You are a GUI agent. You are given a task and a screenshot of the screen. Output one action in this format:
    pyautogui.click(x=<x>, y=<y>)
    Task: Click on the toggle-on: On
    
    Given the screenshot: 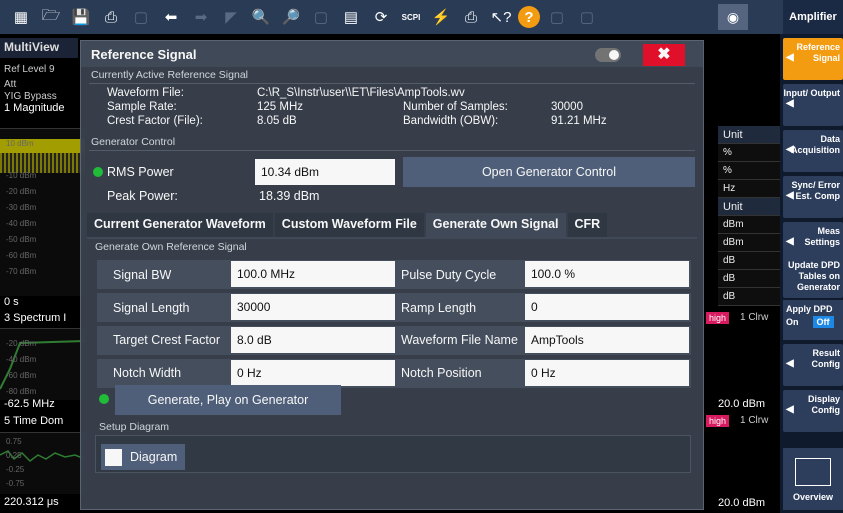 What is the action you would take?
    pyautogui.click(x=792, y=322)
    